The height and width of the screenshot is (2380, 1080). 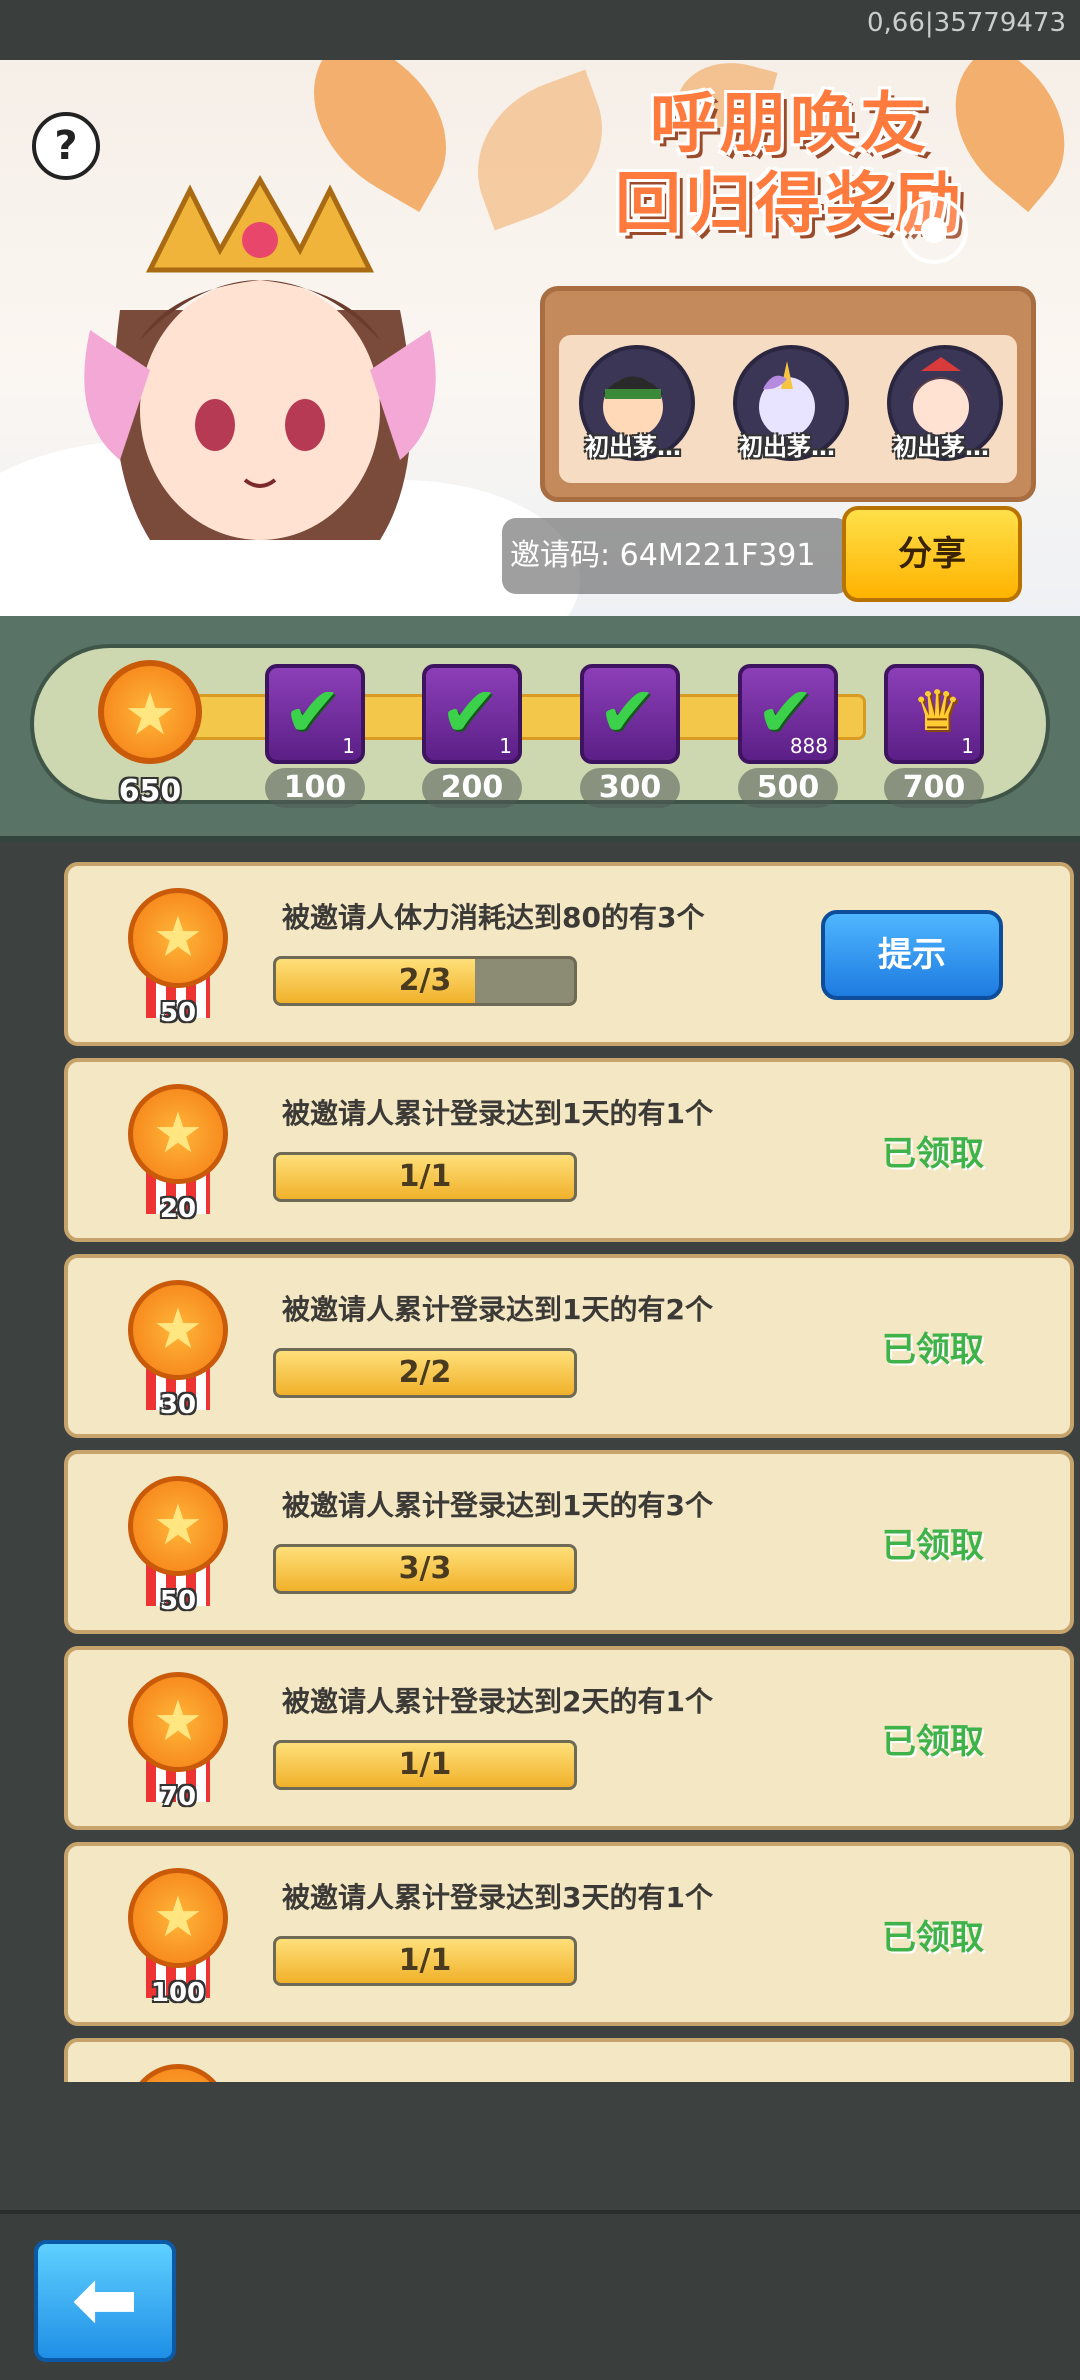 What do you see at coordinates (493, 917) in the screenshot?
I see `task-description: 被邀请人体力消耗达到80的有3个` at bounding box center [493, 917].